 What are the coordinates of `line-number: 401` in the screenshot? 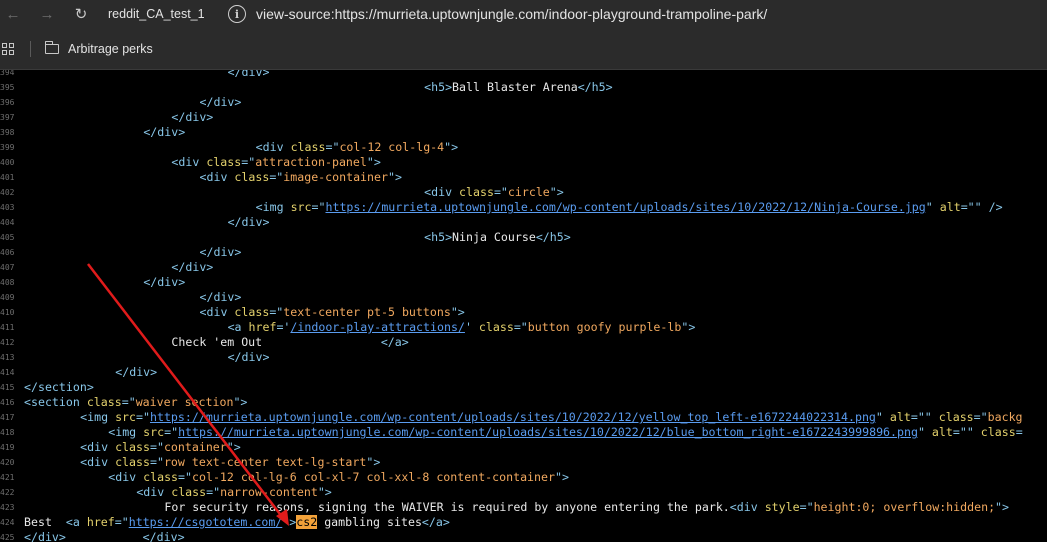 It's located at (7, 177).